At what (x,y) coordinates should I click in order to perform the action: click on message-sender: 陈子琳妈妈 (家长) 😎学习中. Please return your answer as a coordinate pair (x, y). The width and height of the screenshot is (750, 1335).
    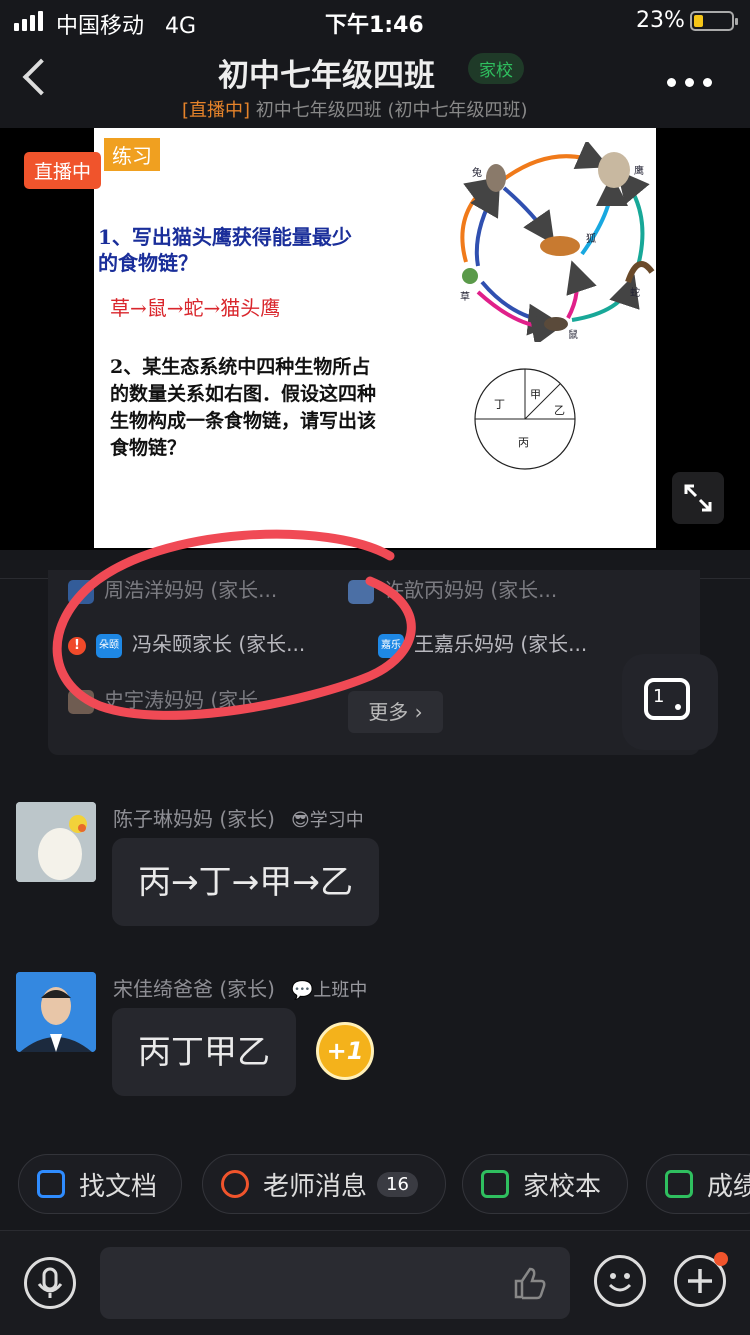
    Looking at the image, I should click on (238, 817).